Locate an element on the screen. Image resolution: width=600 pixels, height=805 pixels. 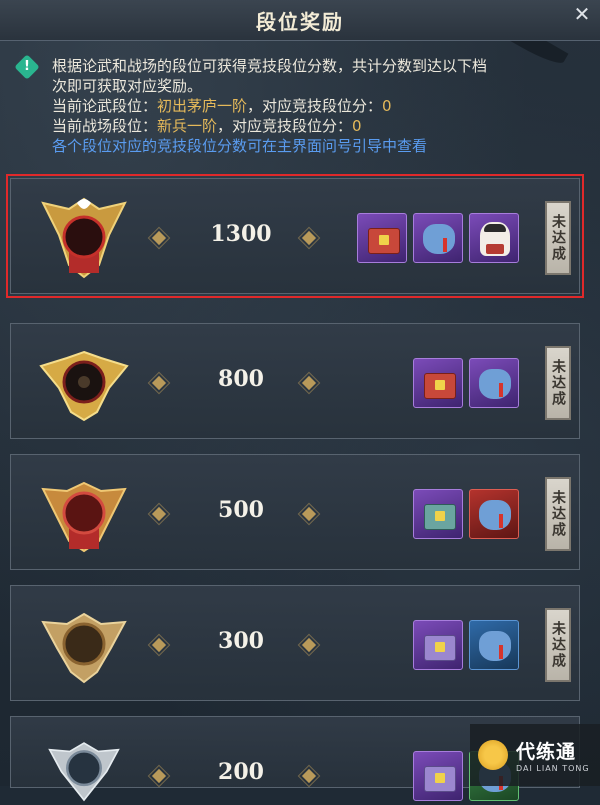
lunwu-rank-line: 当前论武段位：初出茅庐一阶，对应竞技段位分：0 is located at coordinates (305, 106).